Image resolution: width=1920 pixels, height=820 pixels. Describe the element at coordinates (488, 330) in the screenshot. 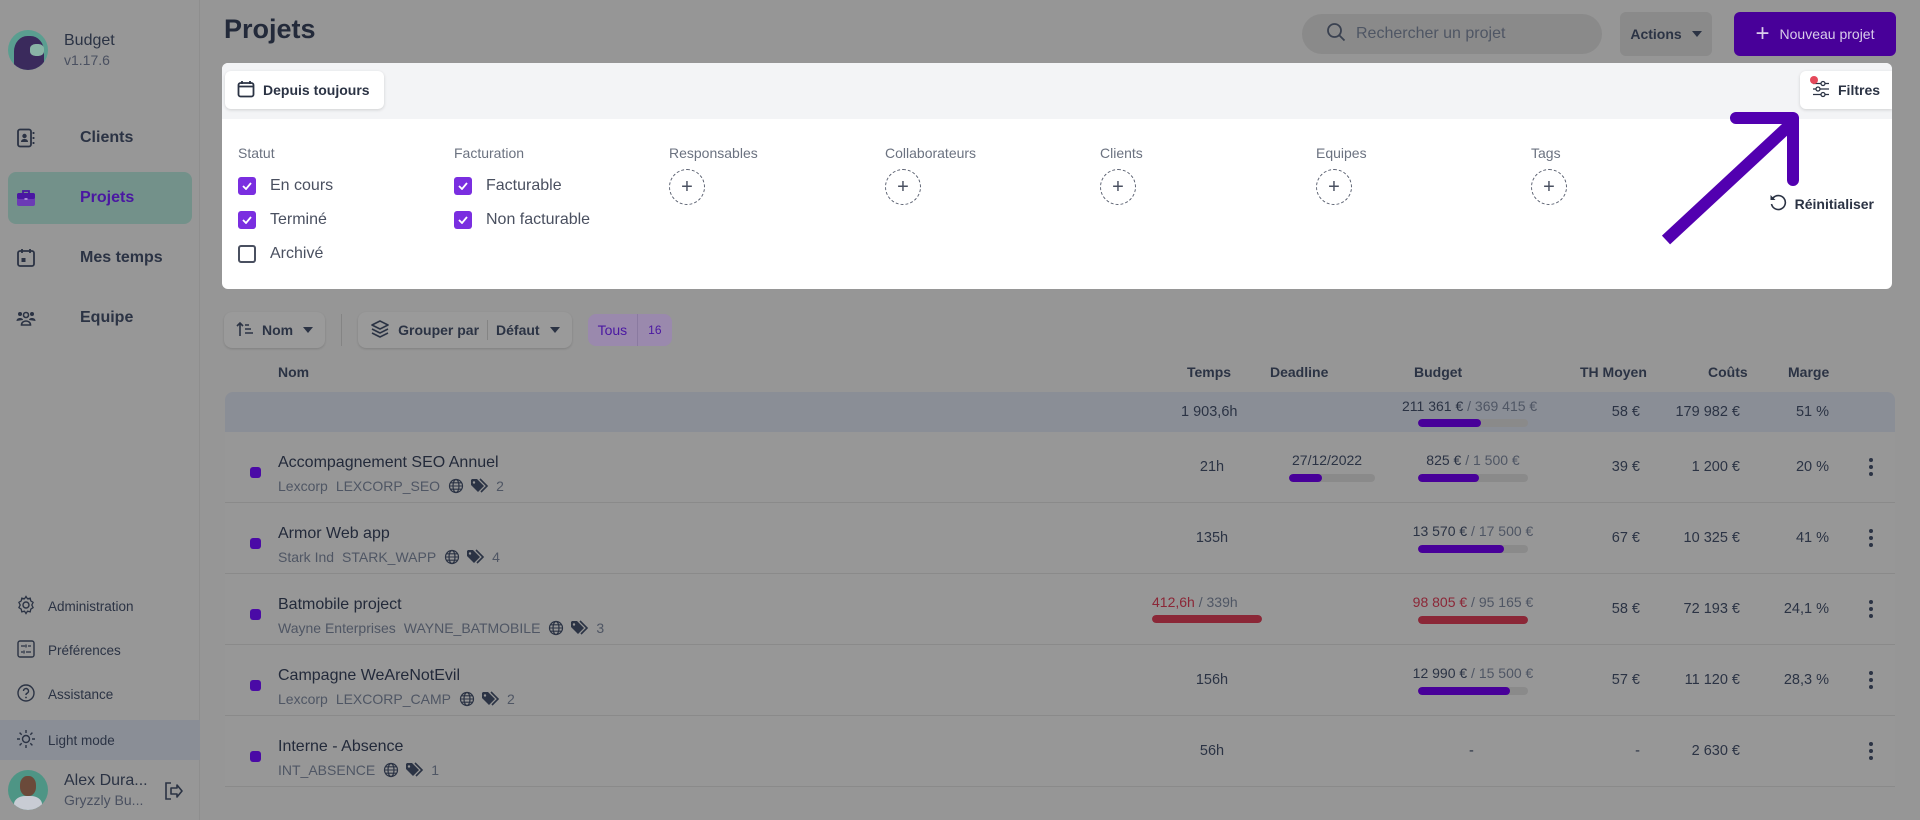

I see `divider` at that location.